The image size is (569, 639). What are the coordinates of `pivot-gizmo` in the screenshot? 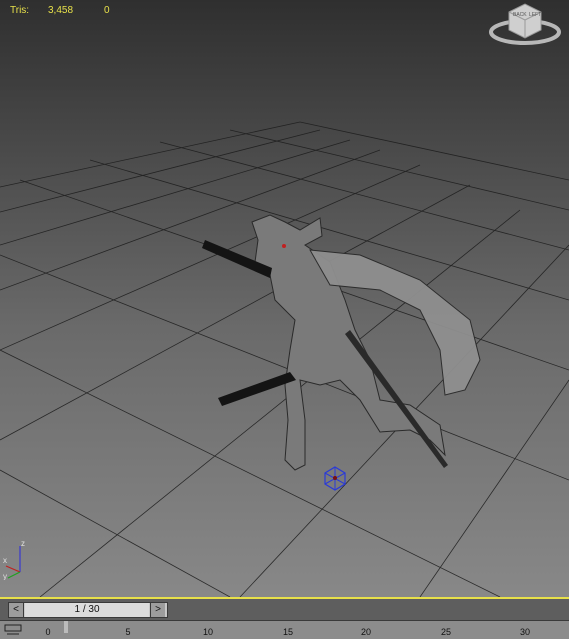 It's located at (335, 478).